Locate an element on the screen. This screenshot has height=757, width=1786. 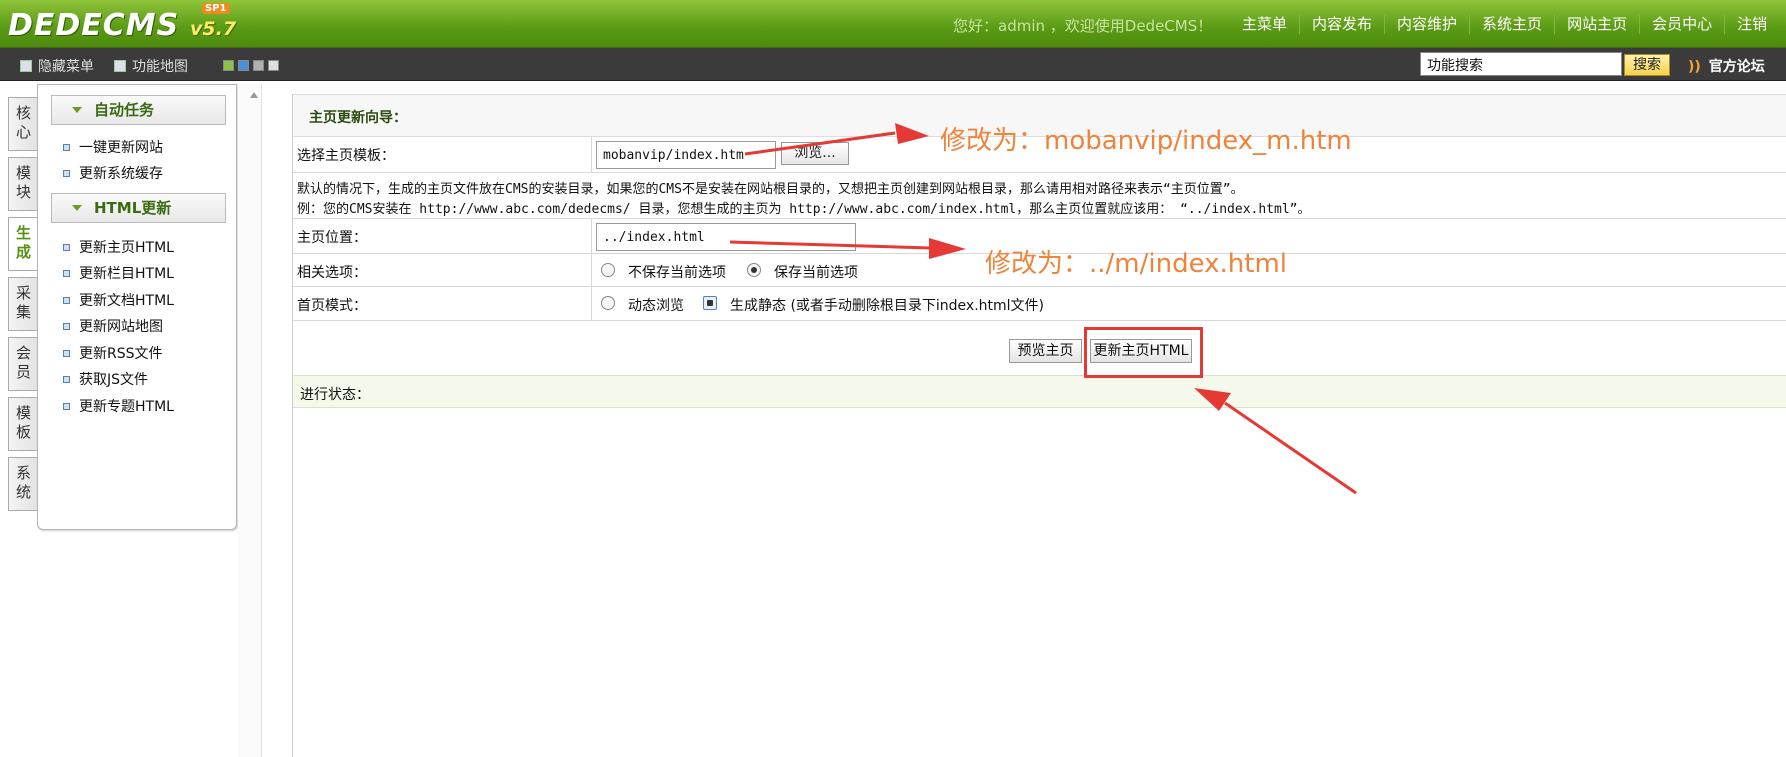
status-row: 进行状态： is located at coordinates (1039, 391).